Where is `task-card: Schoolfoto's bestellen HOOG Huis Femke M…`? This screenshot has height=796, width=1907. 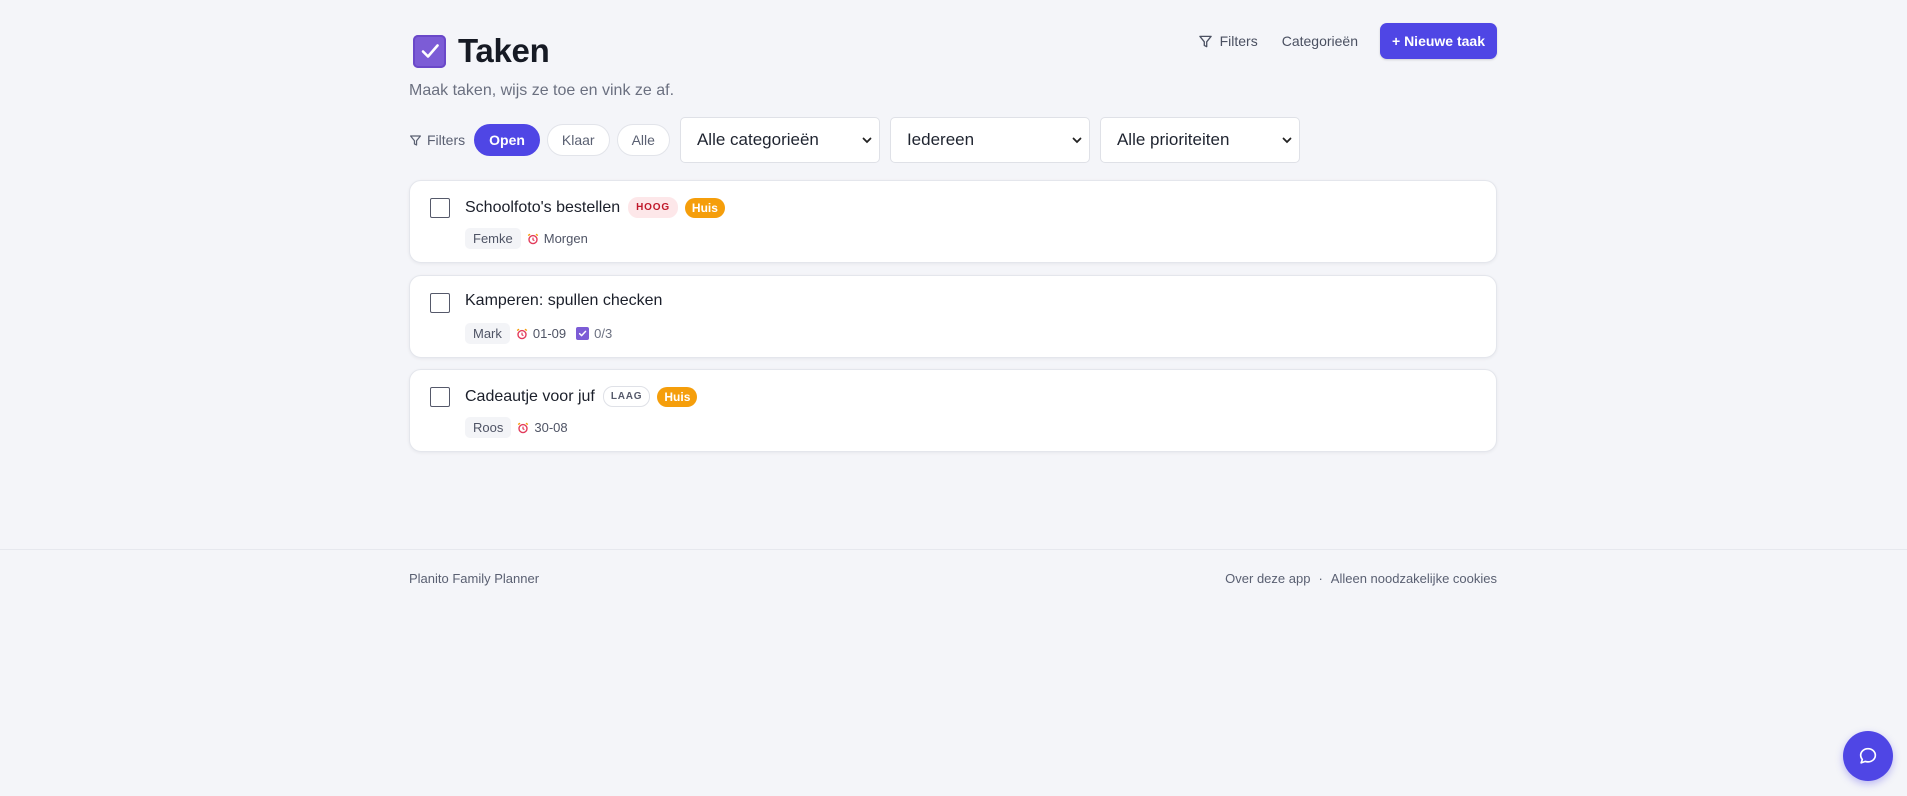
task-card: Schoolfoto's bestellen HOOG Huis Femke M… is located at coordinates (953, 221).